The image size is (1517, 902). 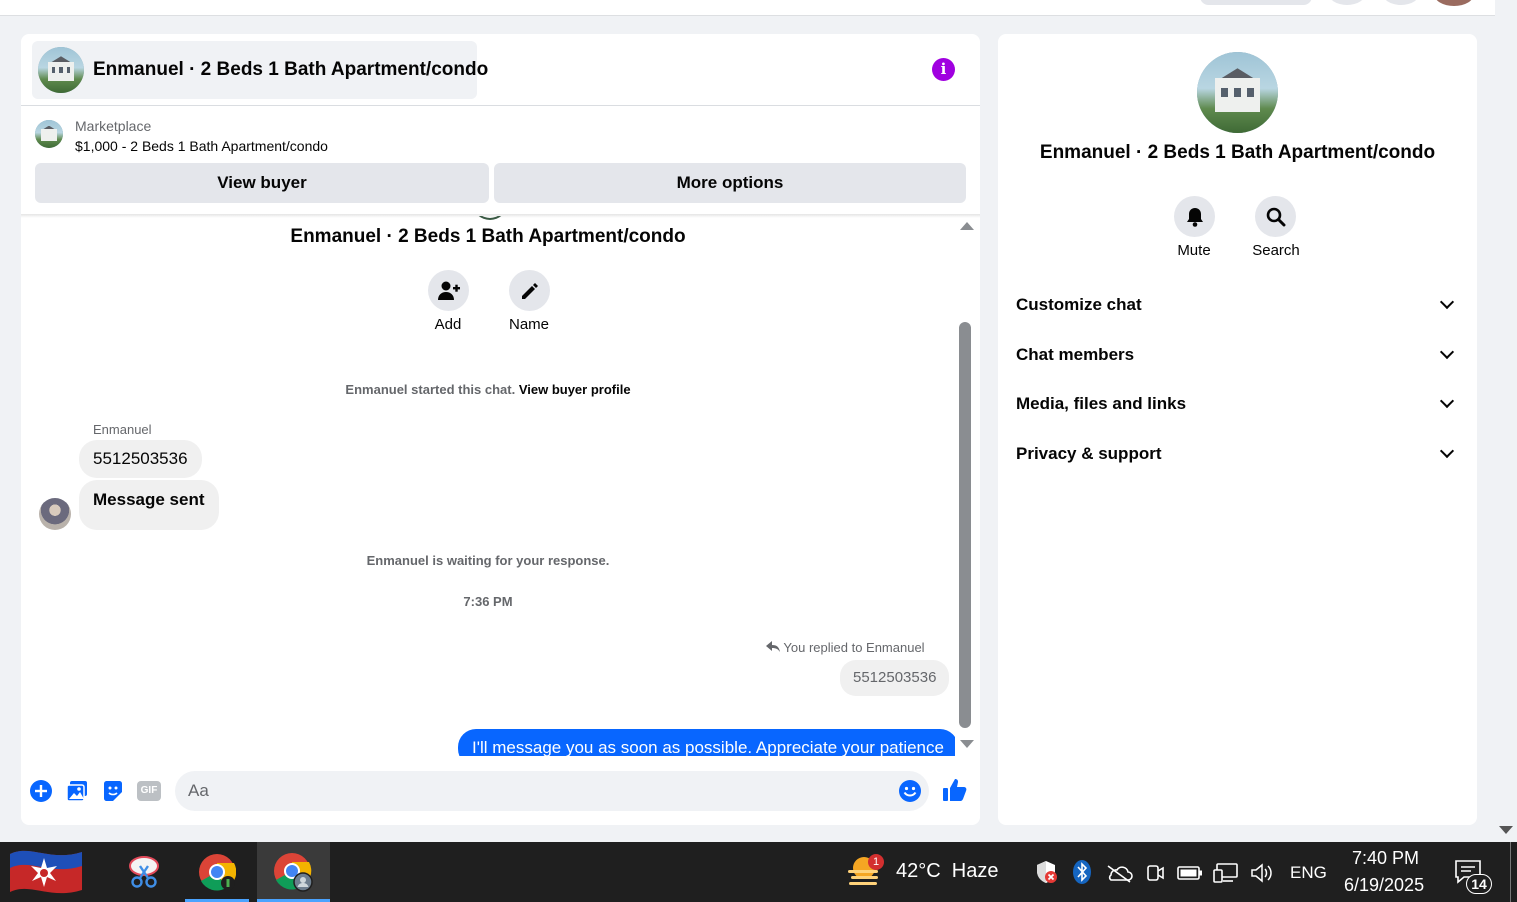 I want to click on section-label: Media, files and links, so click(x=1101, y=403).